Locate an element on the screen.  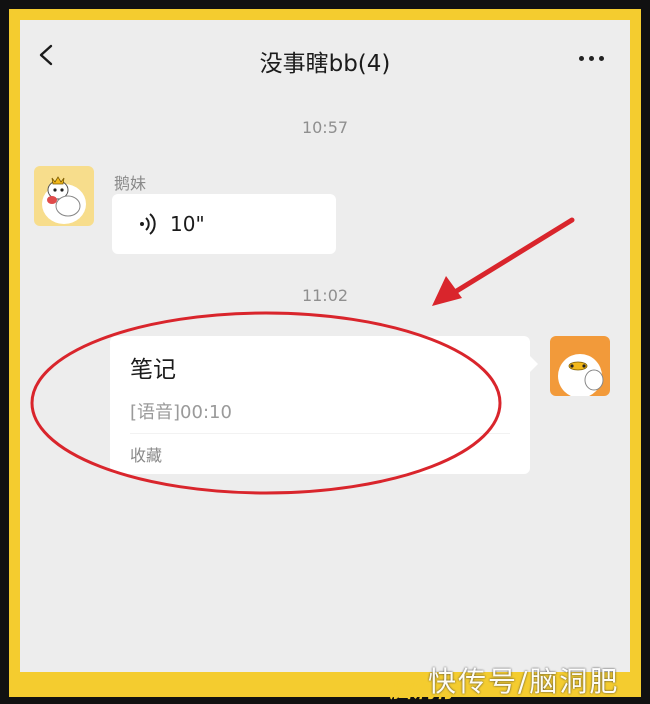
voice-wave-icon is located at coordinates (148, 224).